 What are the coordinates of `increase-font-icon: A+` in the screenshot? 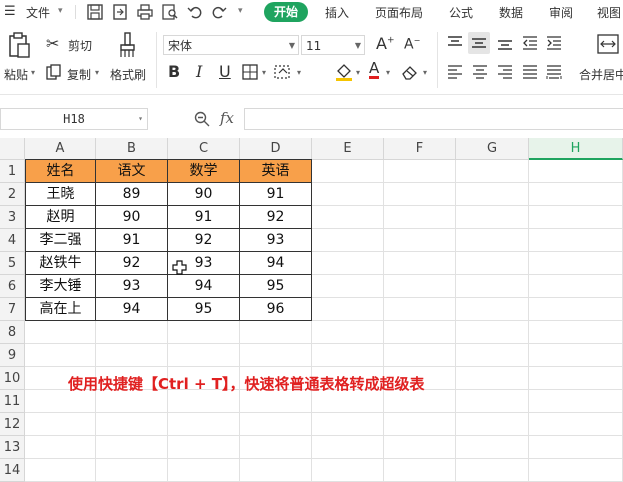 It's located at (385, 43).